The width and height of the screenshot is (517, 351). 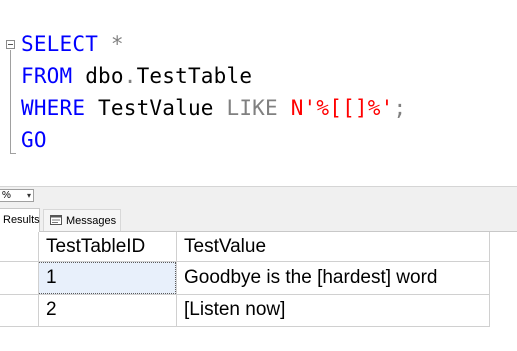 What do you see at coordinates (333, 278) in the screenshot?
I see `cell-testvalue: Goodbye is the [hardest] word` at bounding box center [333, 278].